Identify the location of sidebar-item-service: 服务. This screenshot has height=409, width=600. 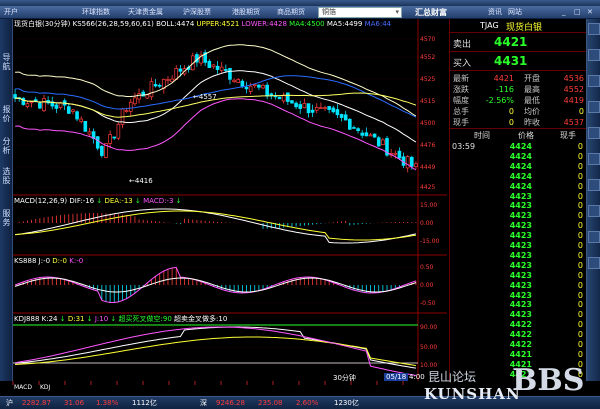
(6, 218).